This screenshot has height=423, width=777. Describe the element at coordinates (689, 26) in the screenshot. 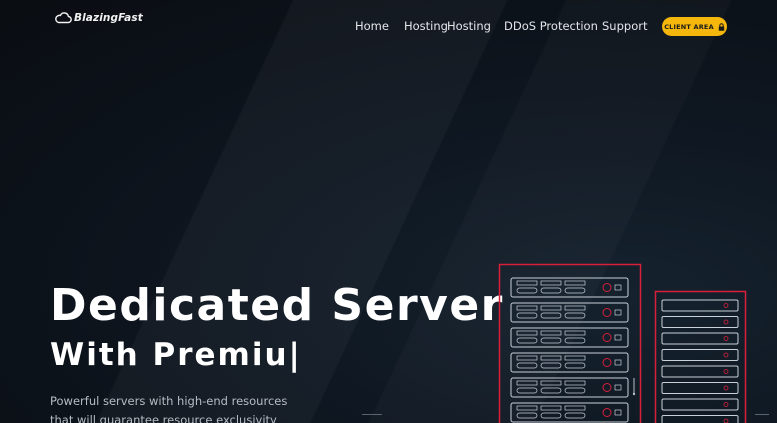

I see `client-area-label: CLIENT AREA` at that location.